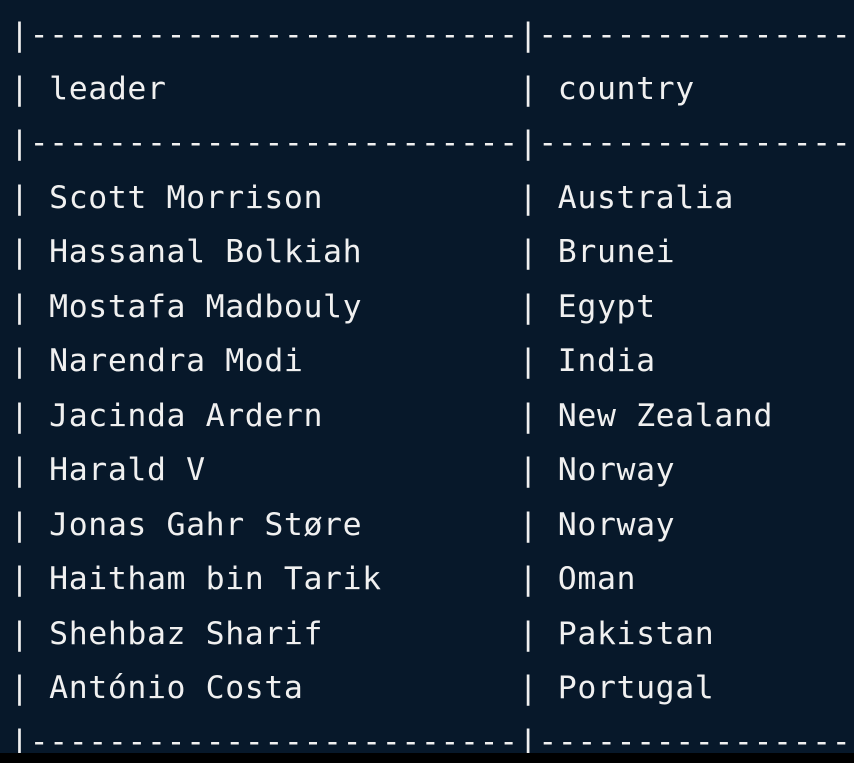 This screenshot has height=763, width=854. Describe the element at coordinates (427, 758) in the screenshot. I see `terminal-bottom-edge` at that location.